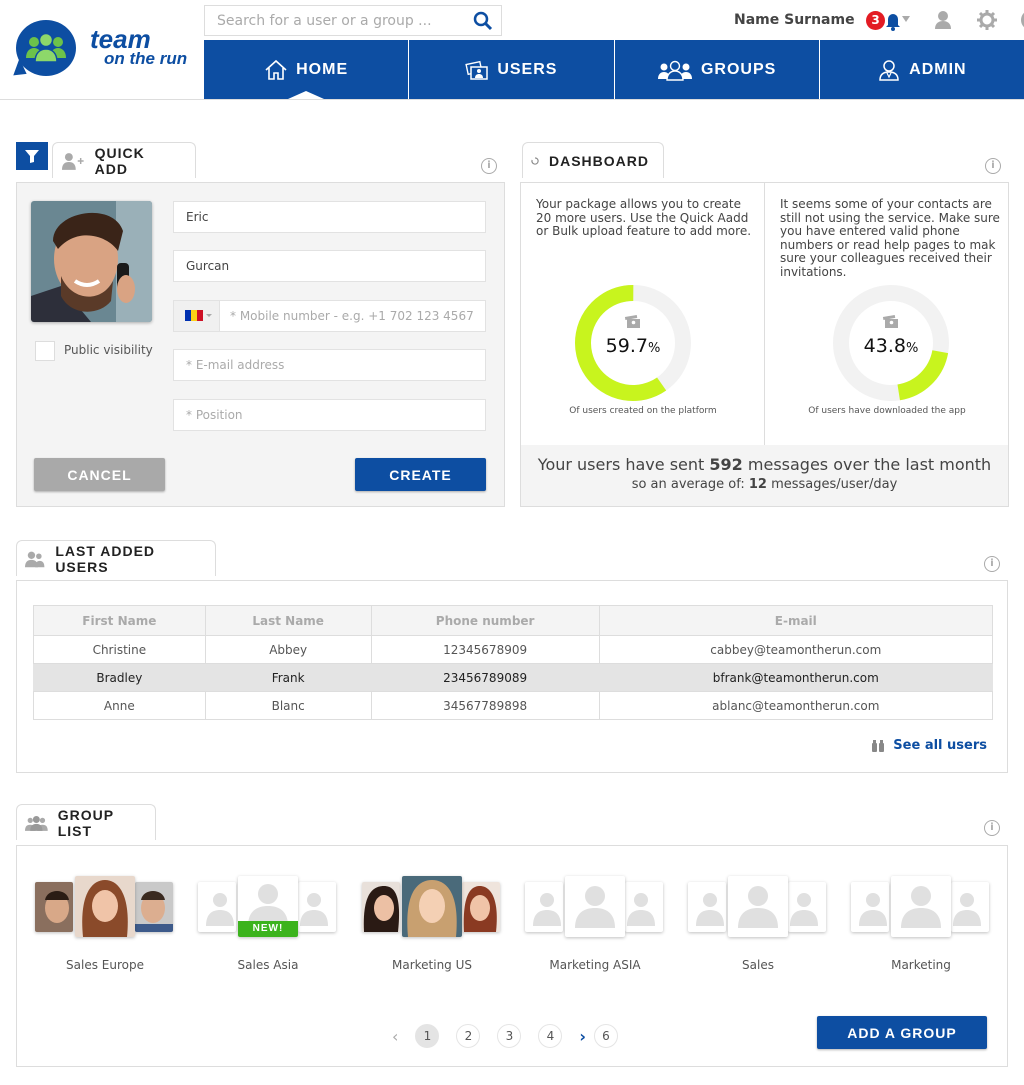  What do you see at coordinates (91, 261) in the screenshot?
I see `user-photo` at bounding box center [91, 261].